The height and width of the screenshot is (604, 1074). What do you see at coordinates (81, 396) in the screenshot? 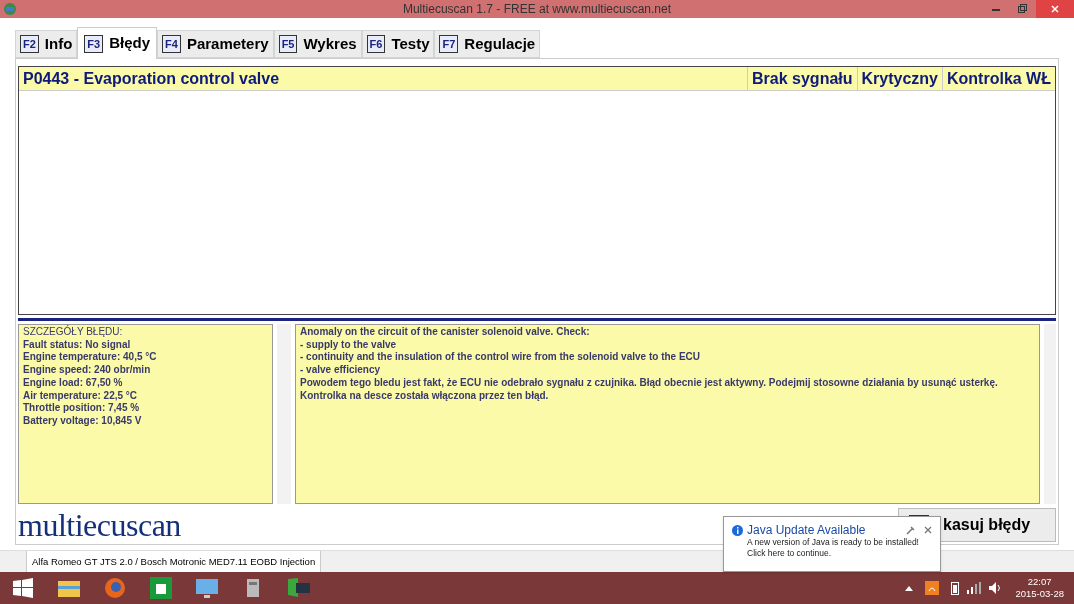
I see `detail-line: Air temperature: 22,5 °C` at bounding box center [81, 396].